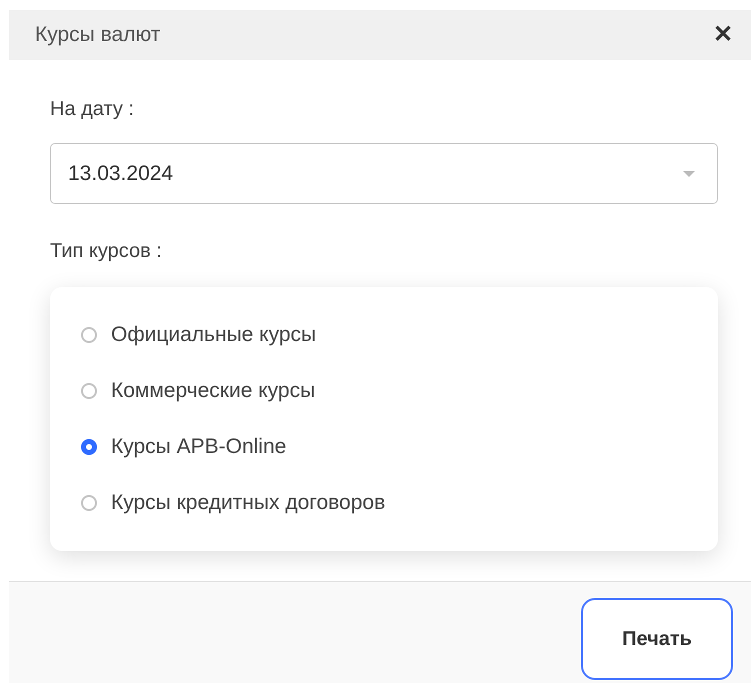 Image resolution: width=751 pixels, height=683 pixels. I want to click on option-label: Курсы кредитных договоров, so click(248, 503).